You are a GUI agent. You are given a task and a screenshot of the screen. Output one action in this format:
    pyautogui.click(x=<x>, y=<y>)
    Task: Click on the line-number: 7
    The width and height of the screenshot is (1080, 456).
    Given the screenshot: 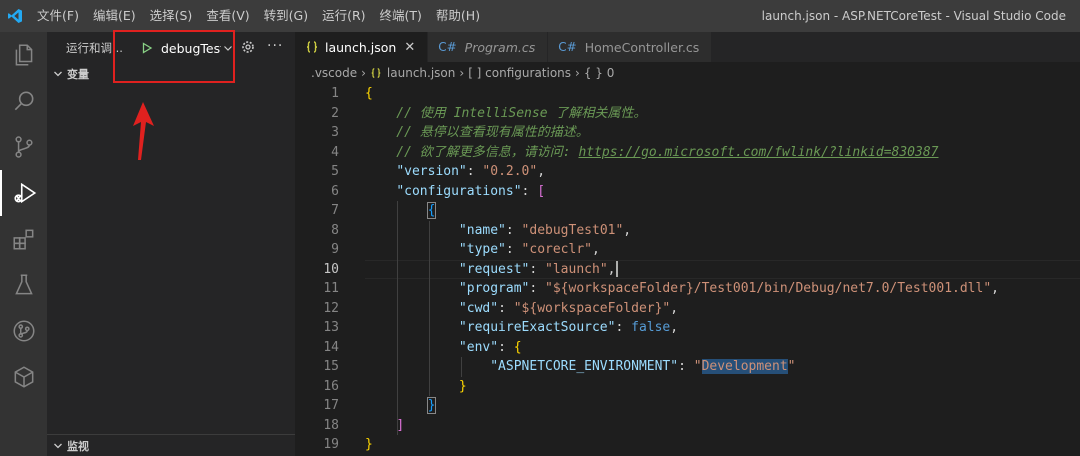 What is the action you would take?
    pyautogui.click(x=335, y=210)
    